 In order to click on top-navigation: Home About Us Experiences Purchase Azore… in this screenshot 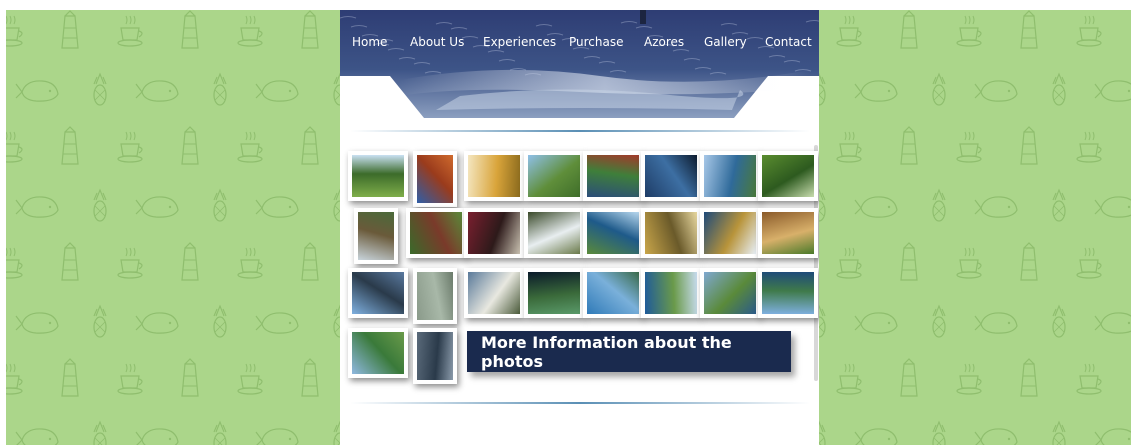, I will do `click(579, 42)`.